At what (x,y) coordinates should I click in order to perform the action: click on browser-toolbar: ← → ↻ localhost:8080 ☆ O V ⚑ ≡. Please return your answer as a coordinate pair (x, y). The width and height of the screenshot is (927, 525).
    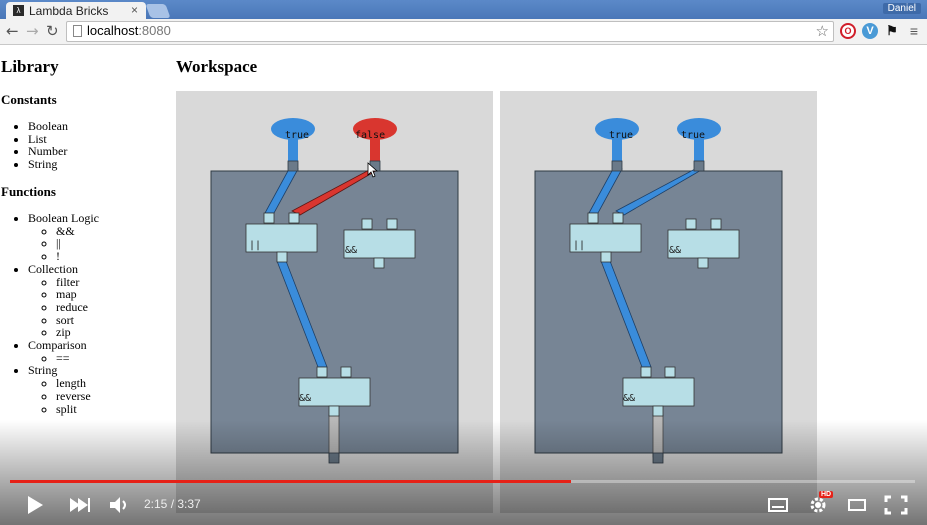
    Looking at the image, I should click on (463, 32).